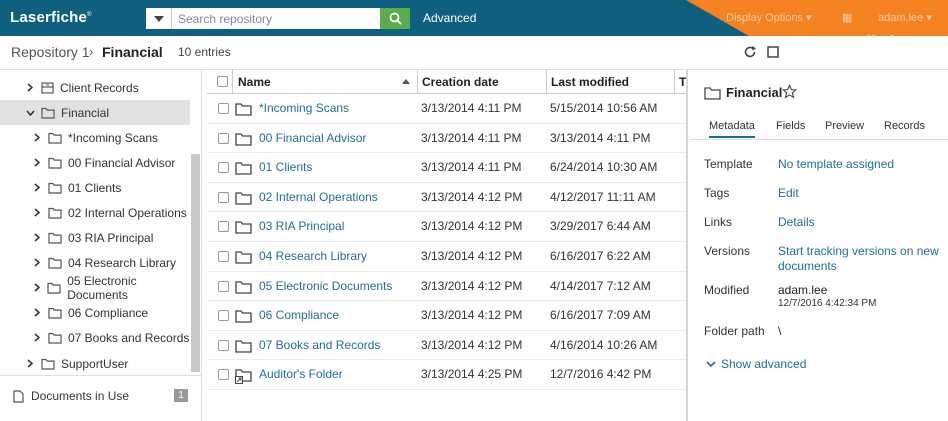  What do you see at coordinates (254, 82) in the screenshot?
I see `column-header-name: Name` at bounding box center [254, 82].